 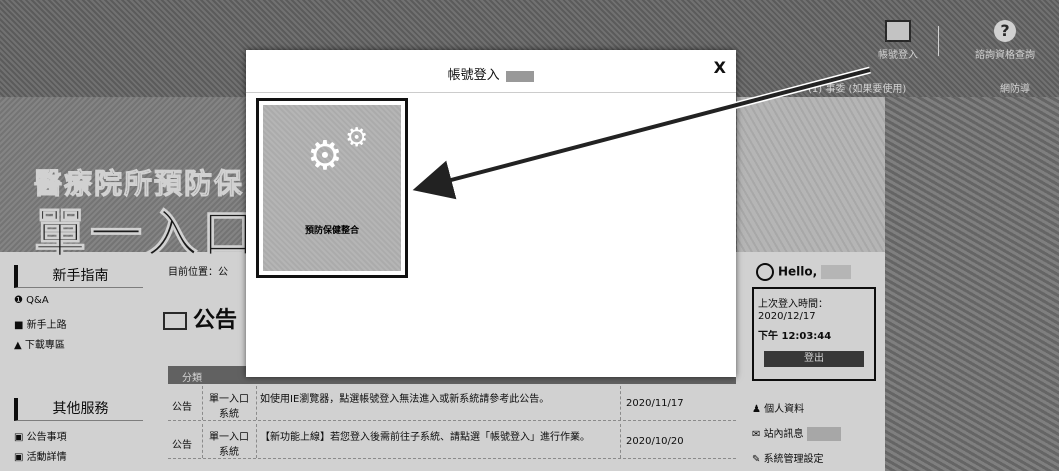 I want to click on gear-icon: ⚙, so click(x=325, y=156).